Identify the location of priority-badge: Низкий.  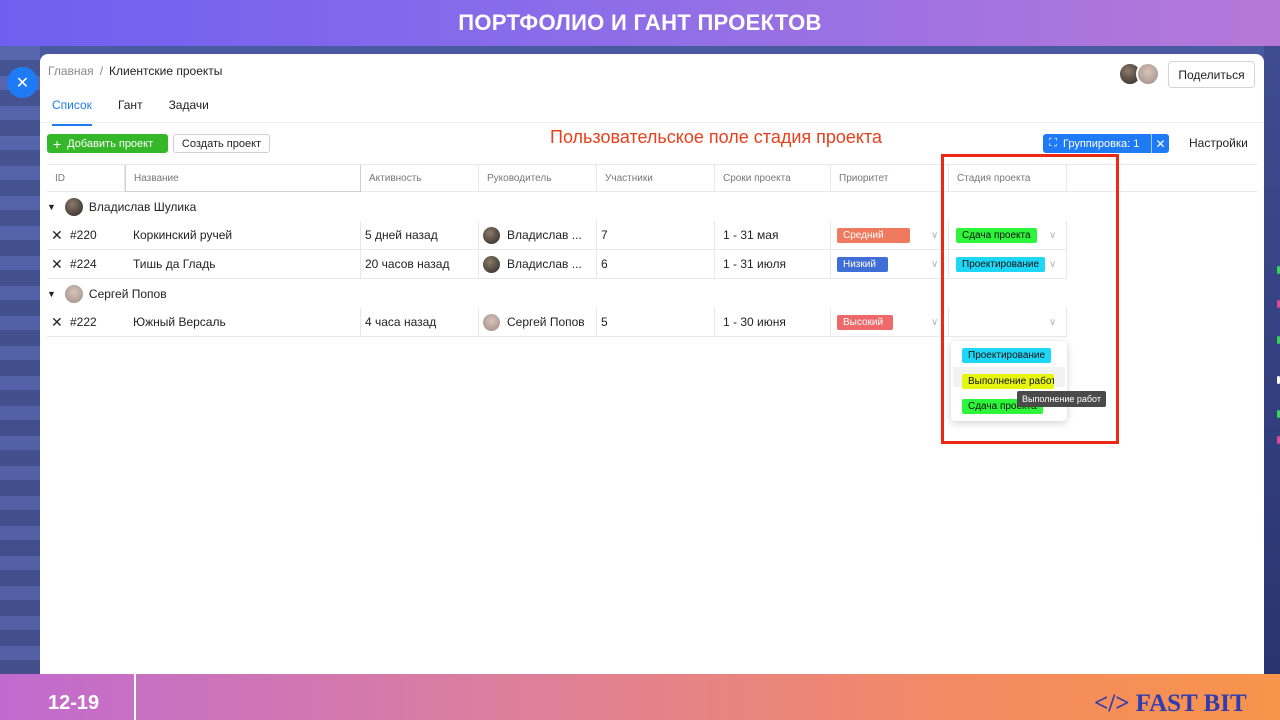
(862, 264).